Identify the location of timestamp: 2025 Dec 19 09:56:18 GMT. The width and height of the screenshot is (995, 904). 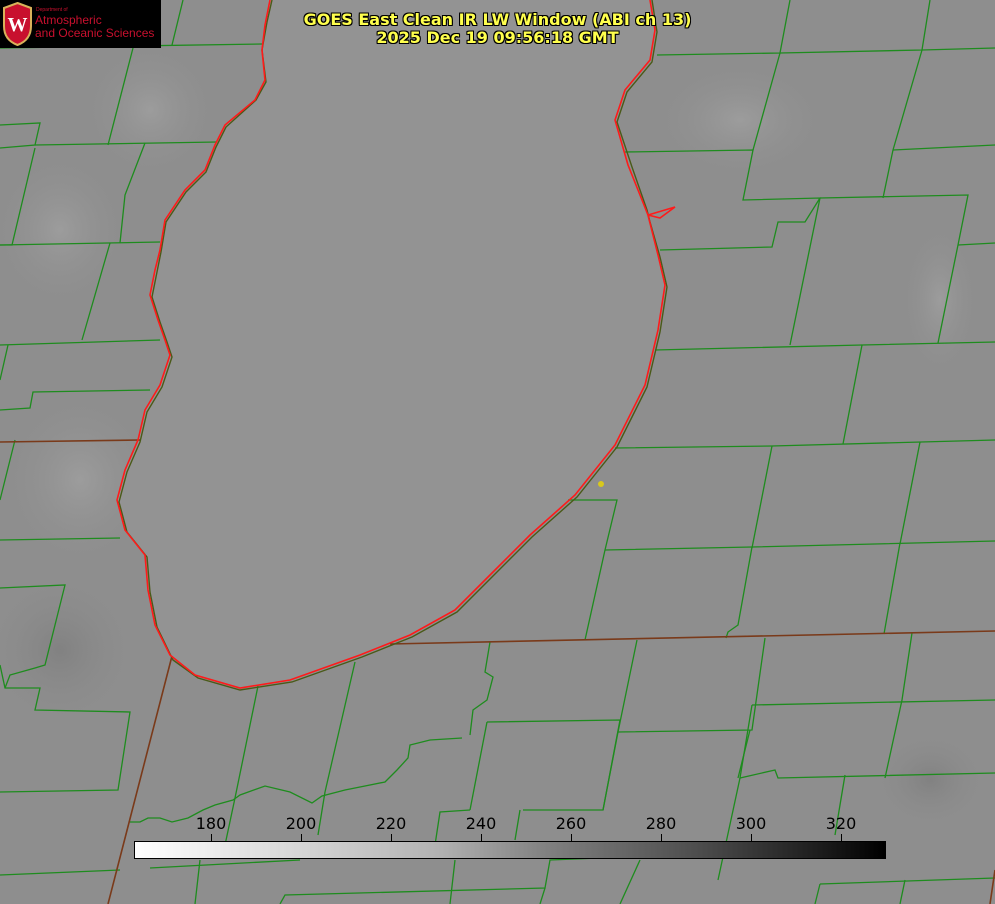
(497, 37).